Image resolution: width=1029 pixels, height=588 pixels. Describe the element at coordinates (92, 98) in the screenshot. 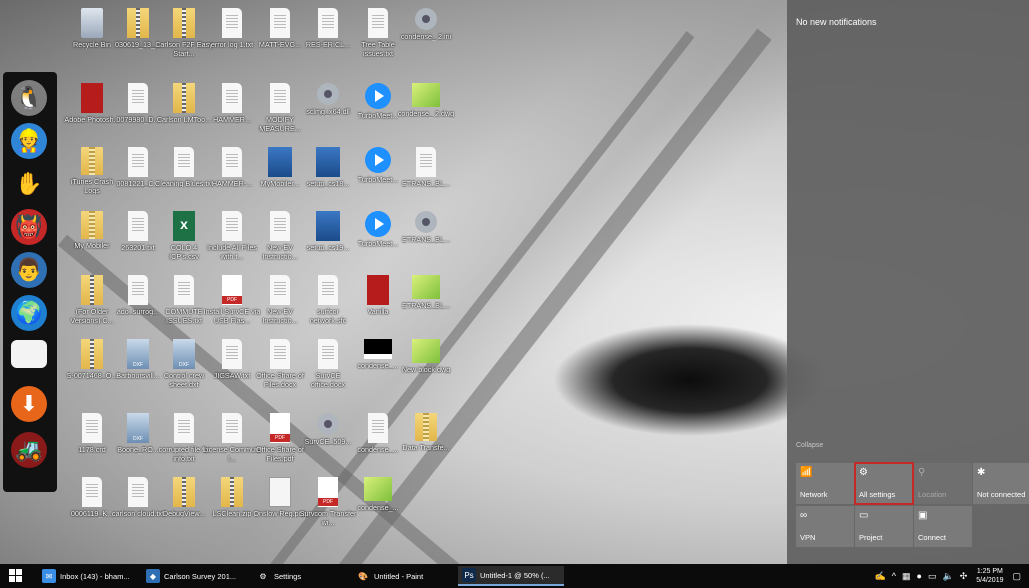

I see `adobe-icon` at that location.